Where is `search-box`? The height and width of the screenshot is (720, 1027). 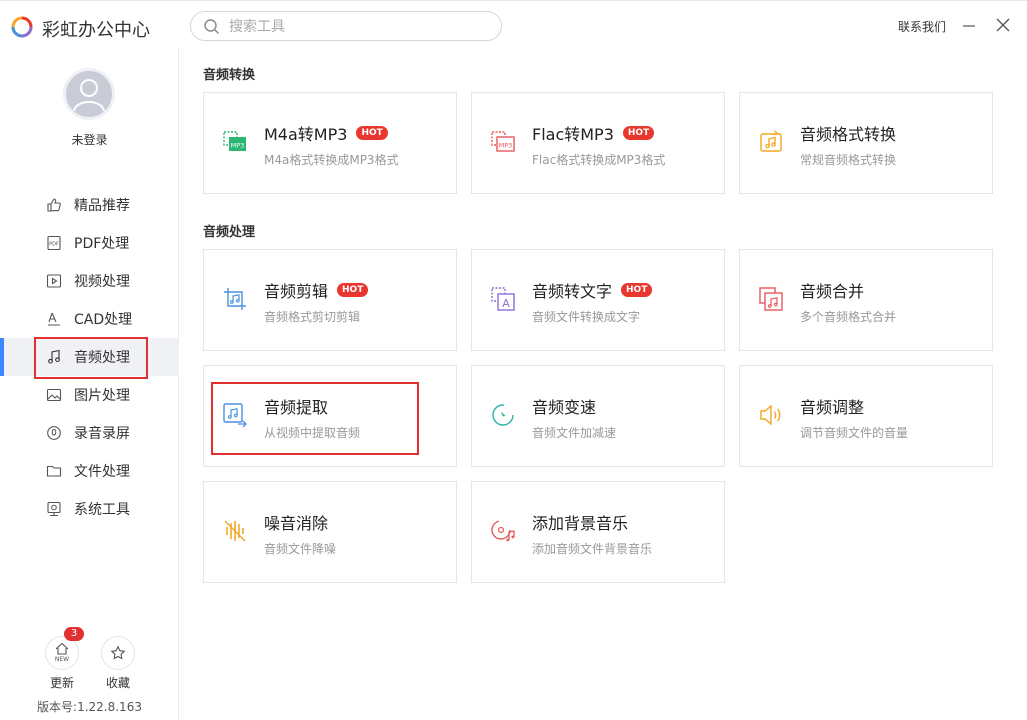 search-box is located at coordinates (346, 26).